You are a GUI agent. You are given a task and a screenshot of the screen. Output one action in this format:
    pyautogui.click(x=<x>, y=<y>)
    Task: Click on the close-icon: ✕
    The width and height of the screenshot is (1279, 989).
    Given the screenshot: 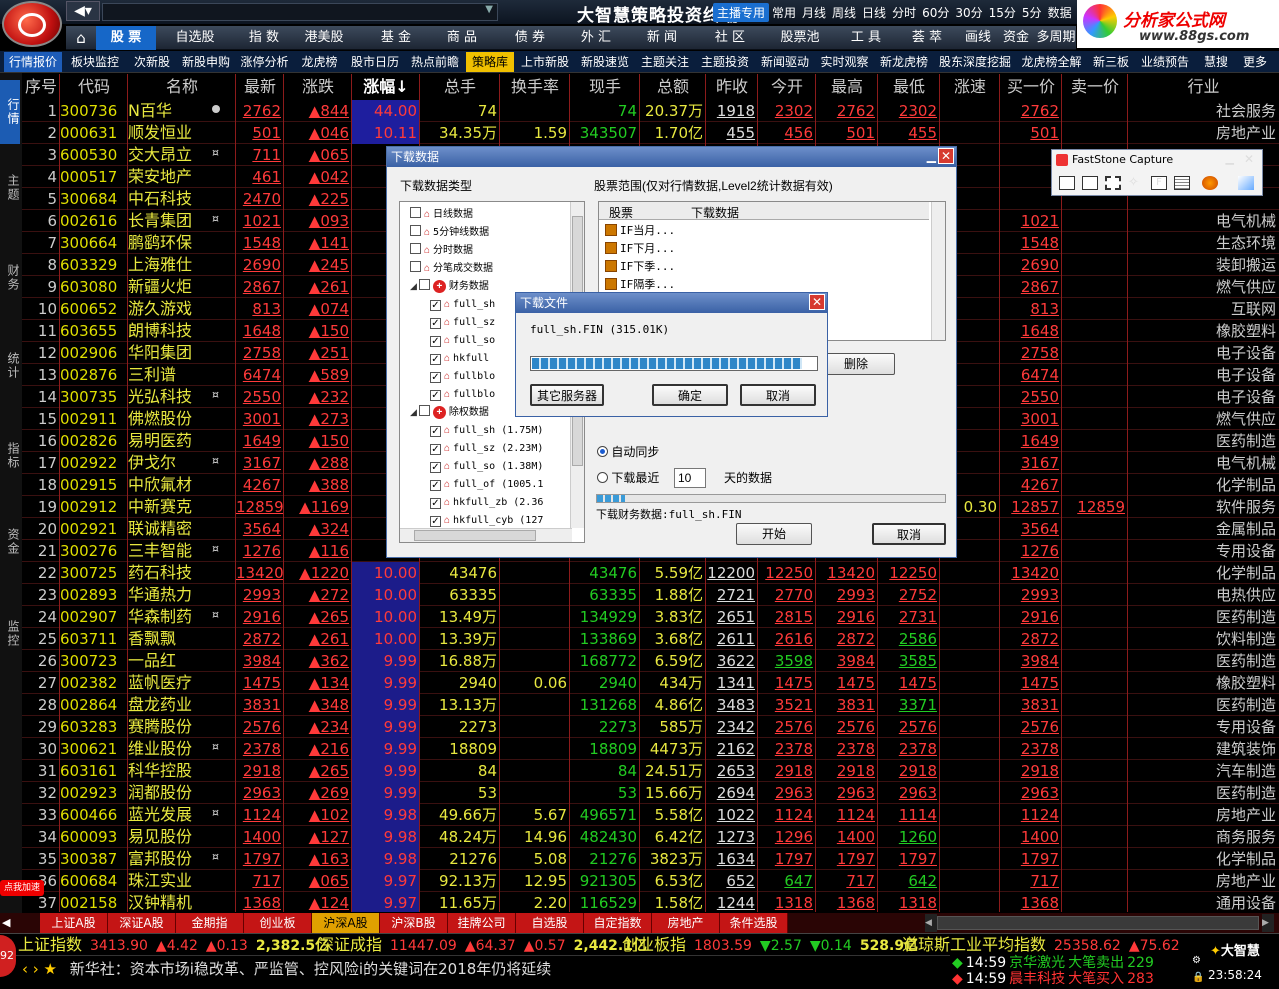 What is the action you would take?
    pyautogui.click(x=817, y=302)
    